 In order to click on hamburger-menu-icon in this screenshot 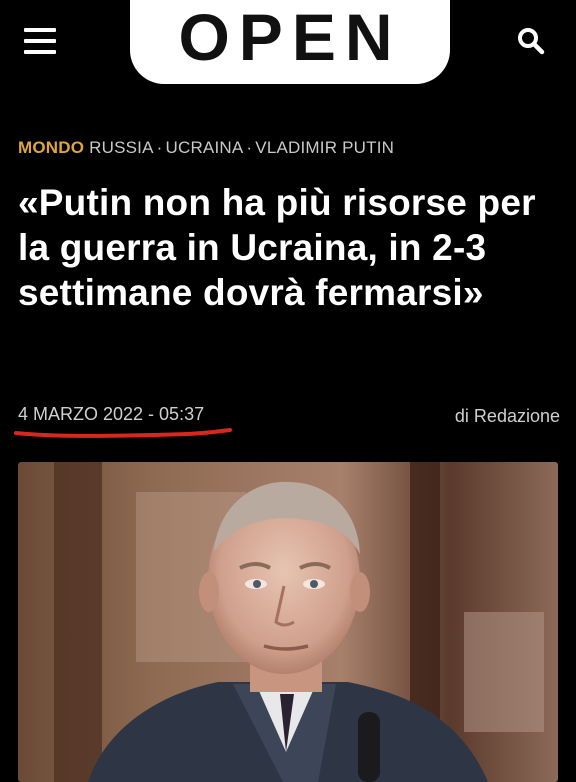, I will do `click(44, 41)`.